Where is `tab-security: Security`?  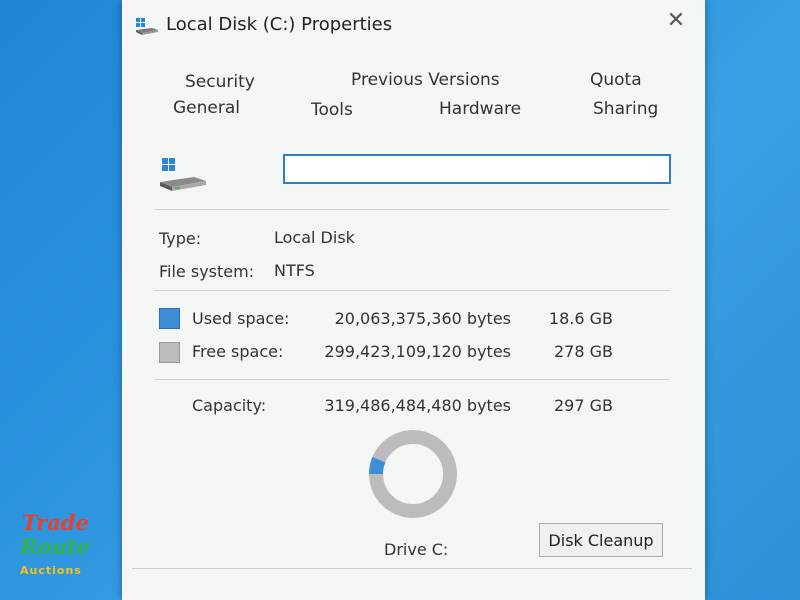
tab-security: Security is located at coordinates (220, 82).